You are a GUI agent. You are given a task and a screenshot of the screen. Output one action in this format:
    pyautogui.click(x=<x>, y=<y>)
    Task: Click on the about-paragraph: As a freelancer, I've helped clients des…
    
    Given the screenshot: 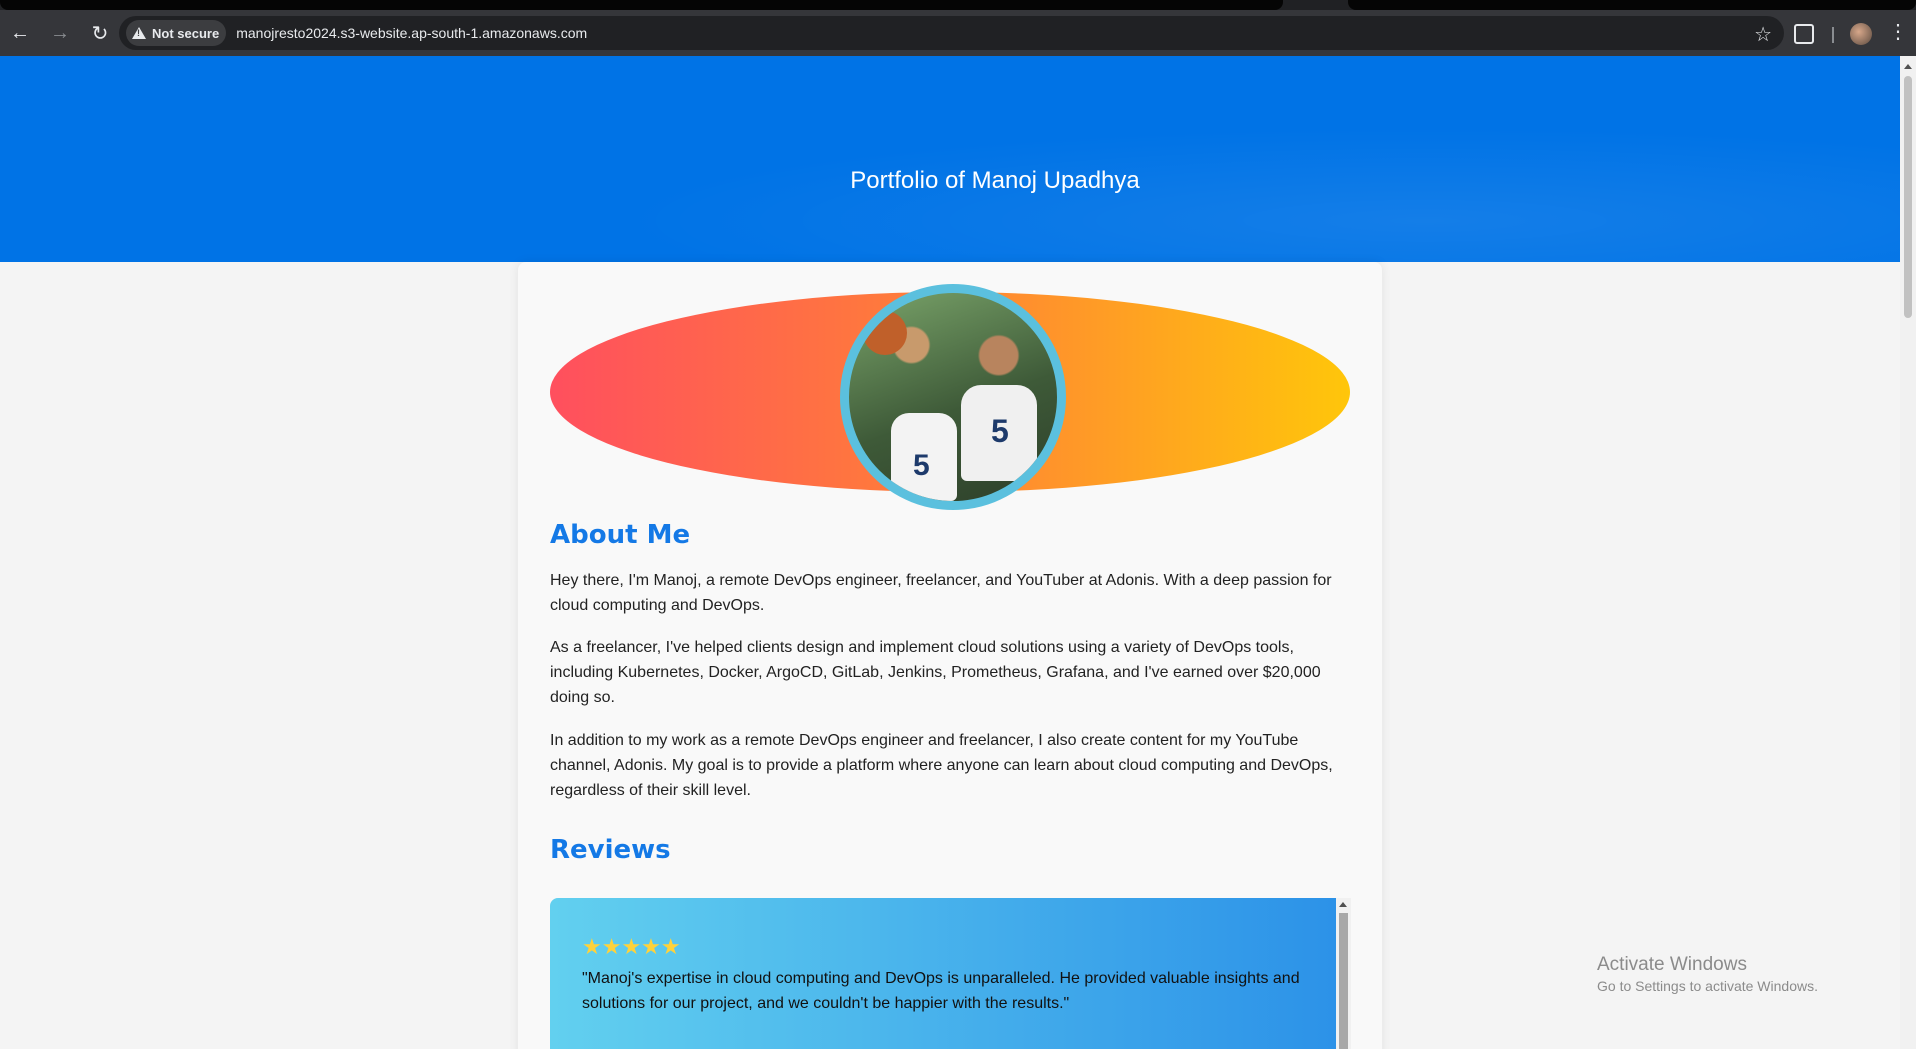 What is the action you would take?
    pyautogui.click(x=935, y=672)
    